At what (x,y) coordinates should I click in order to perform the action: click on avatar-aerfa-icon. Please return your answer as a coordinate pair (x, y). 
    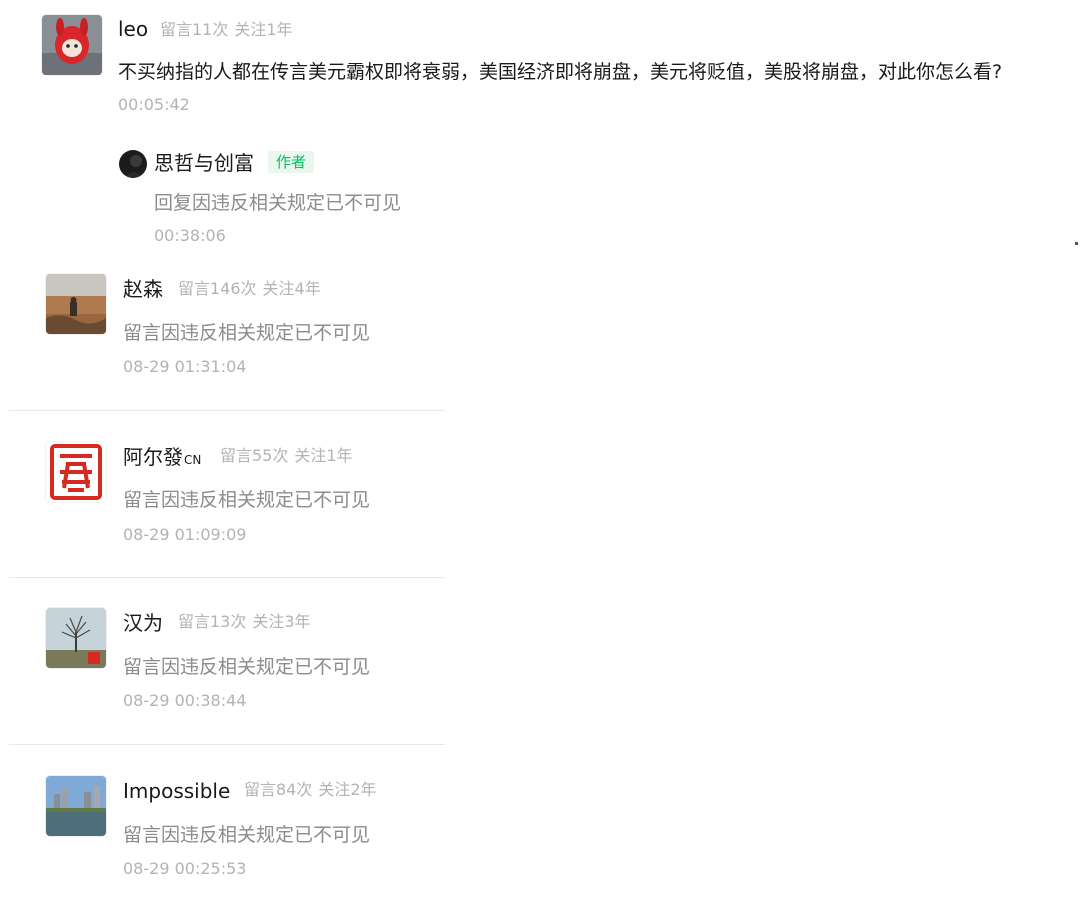
    Looking at the image, I should click on (76, 472).